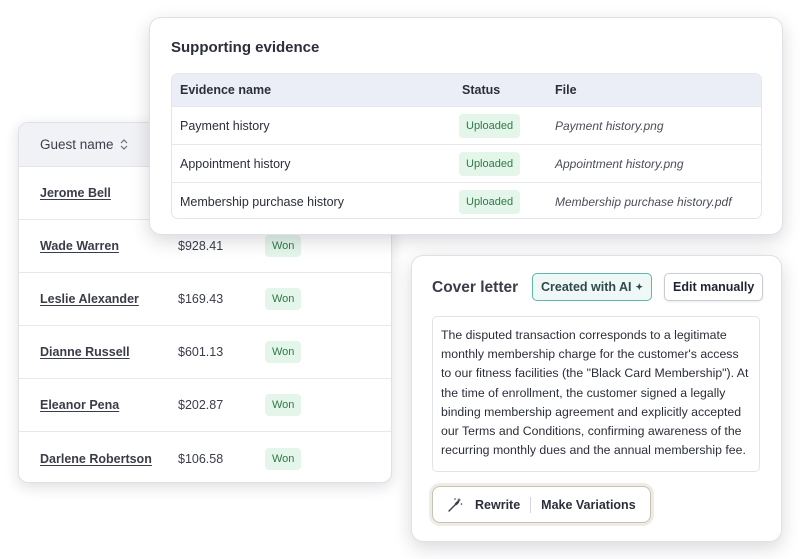 This screenshot has width=800, height=559. Describe the element at coordinates (79, 246) in the screenshot. I see `guest-name-link: Wade Warren` at that location.